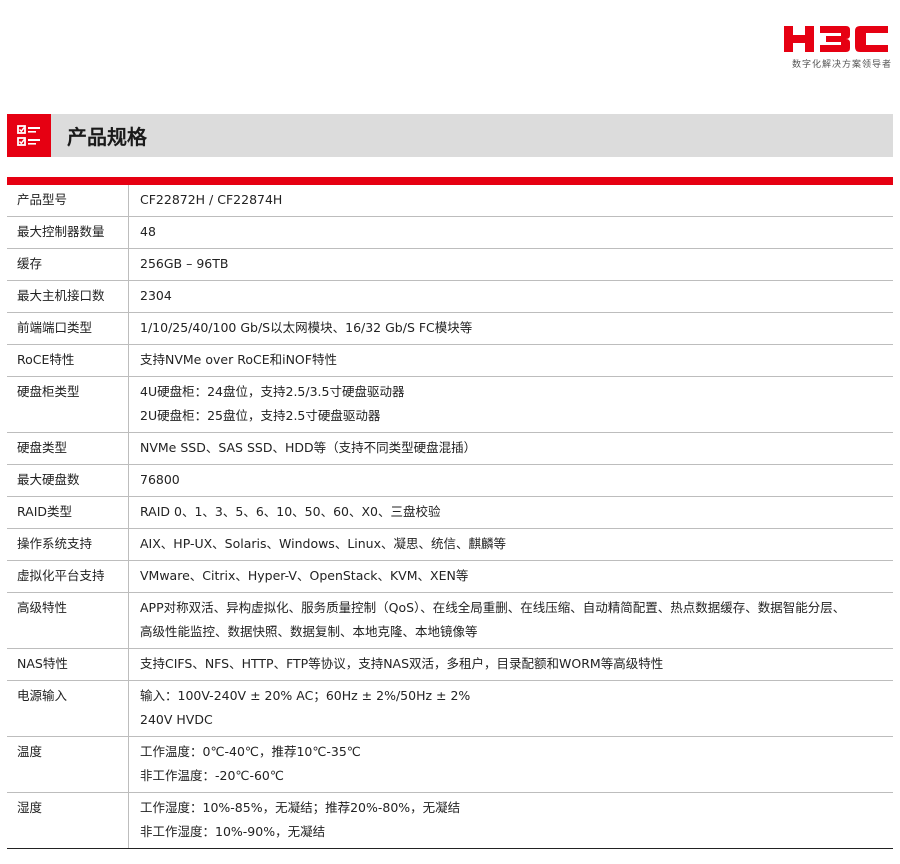  What do you see at coordinates (300, 807) in the screenshot?
I see `spec-value-line: 工作湿度：10%-85%，无凝结；推荐20%-80%，无凝结` at bounding box center [300, 807].